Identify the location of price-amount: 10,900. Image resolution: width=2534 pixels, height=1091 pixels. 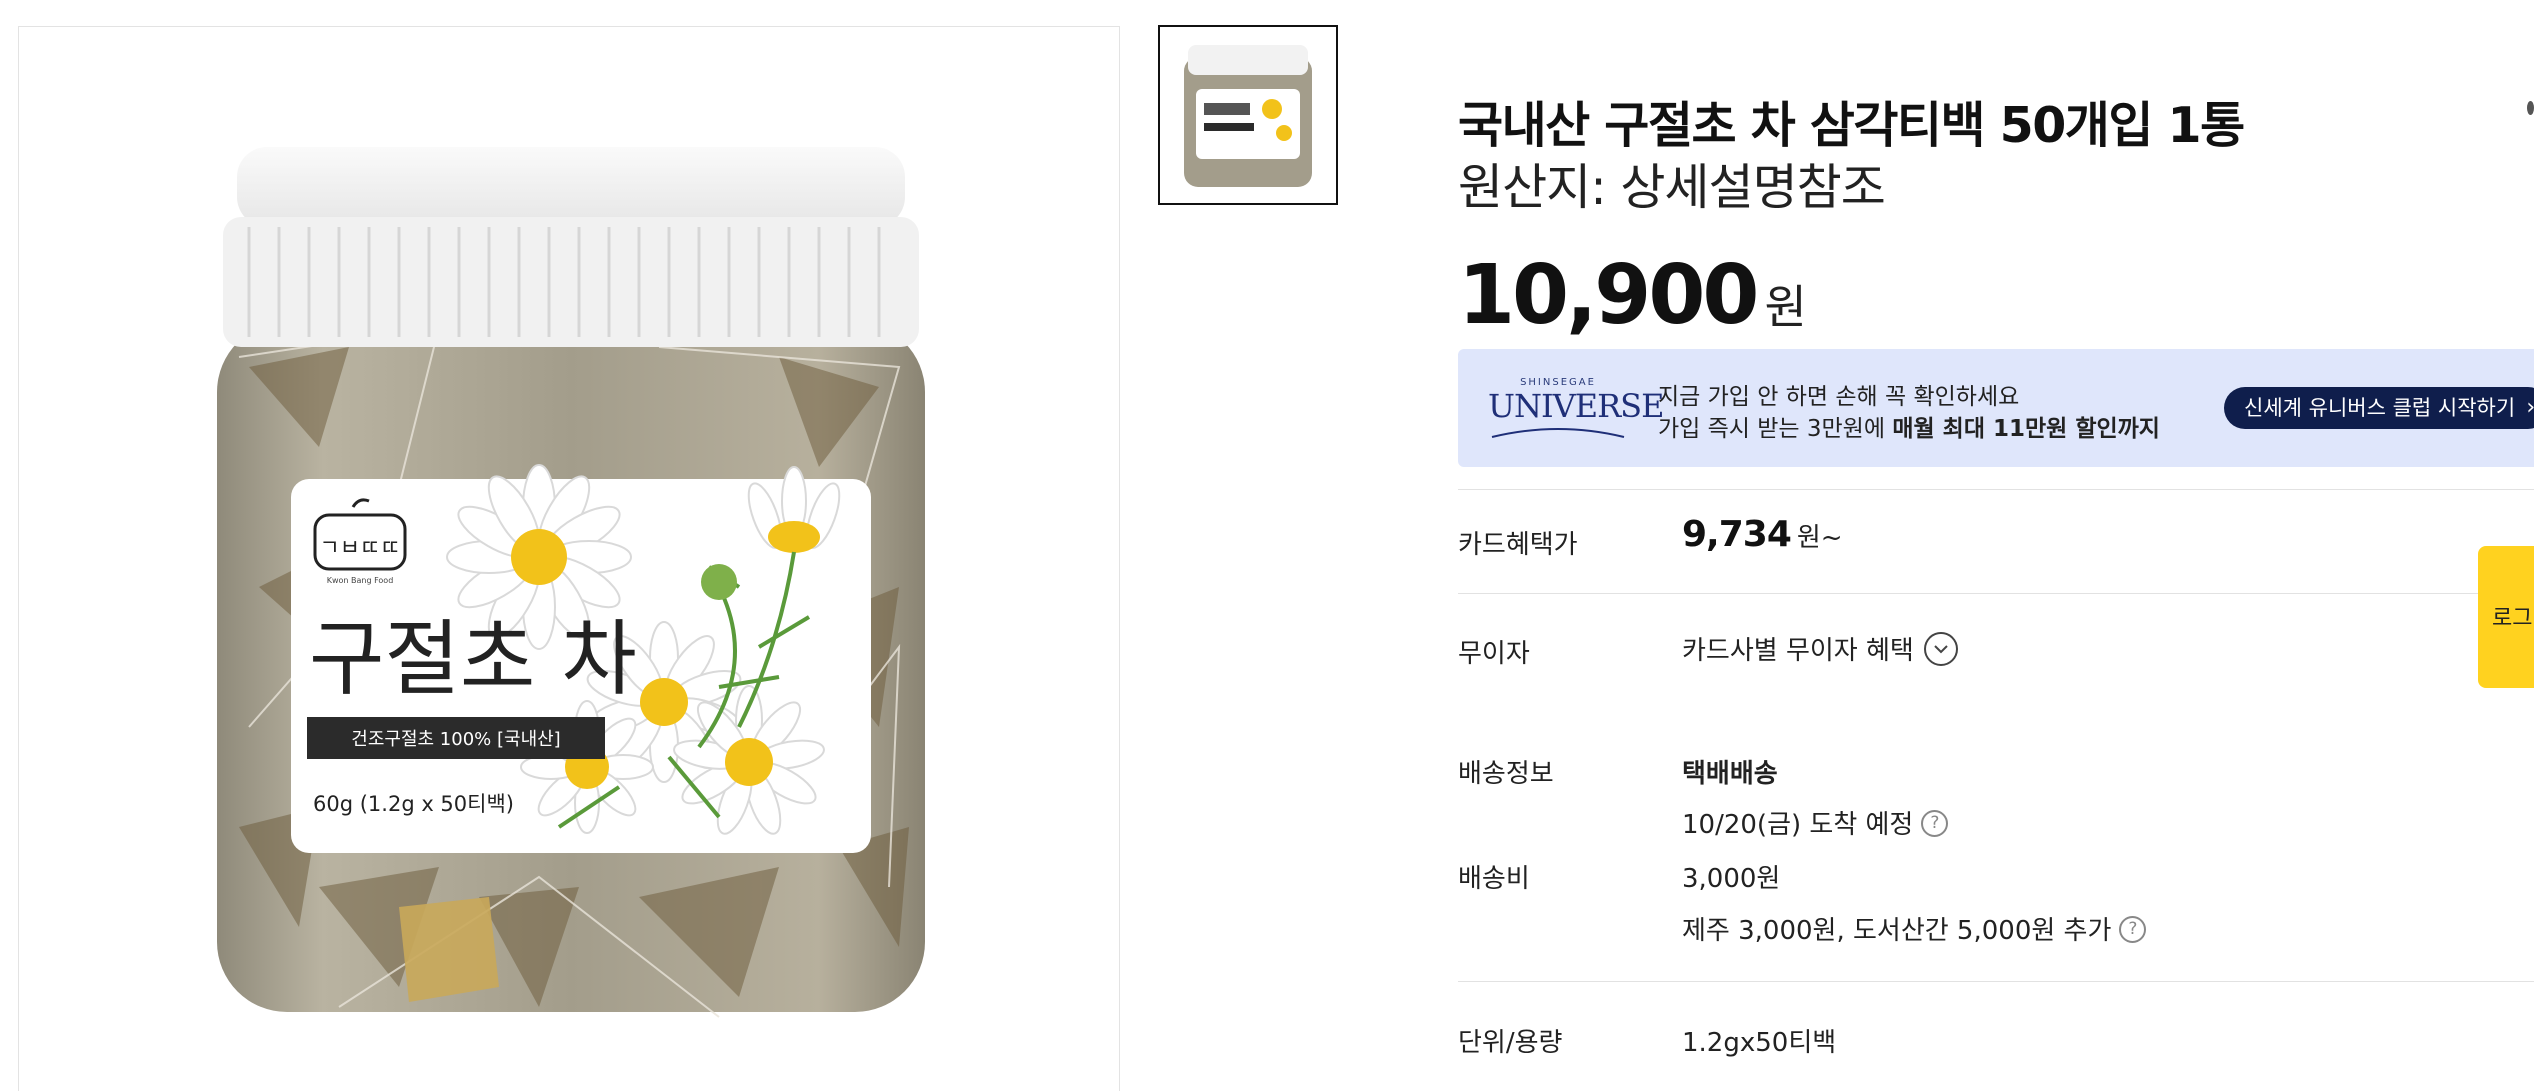
(1608, 295).